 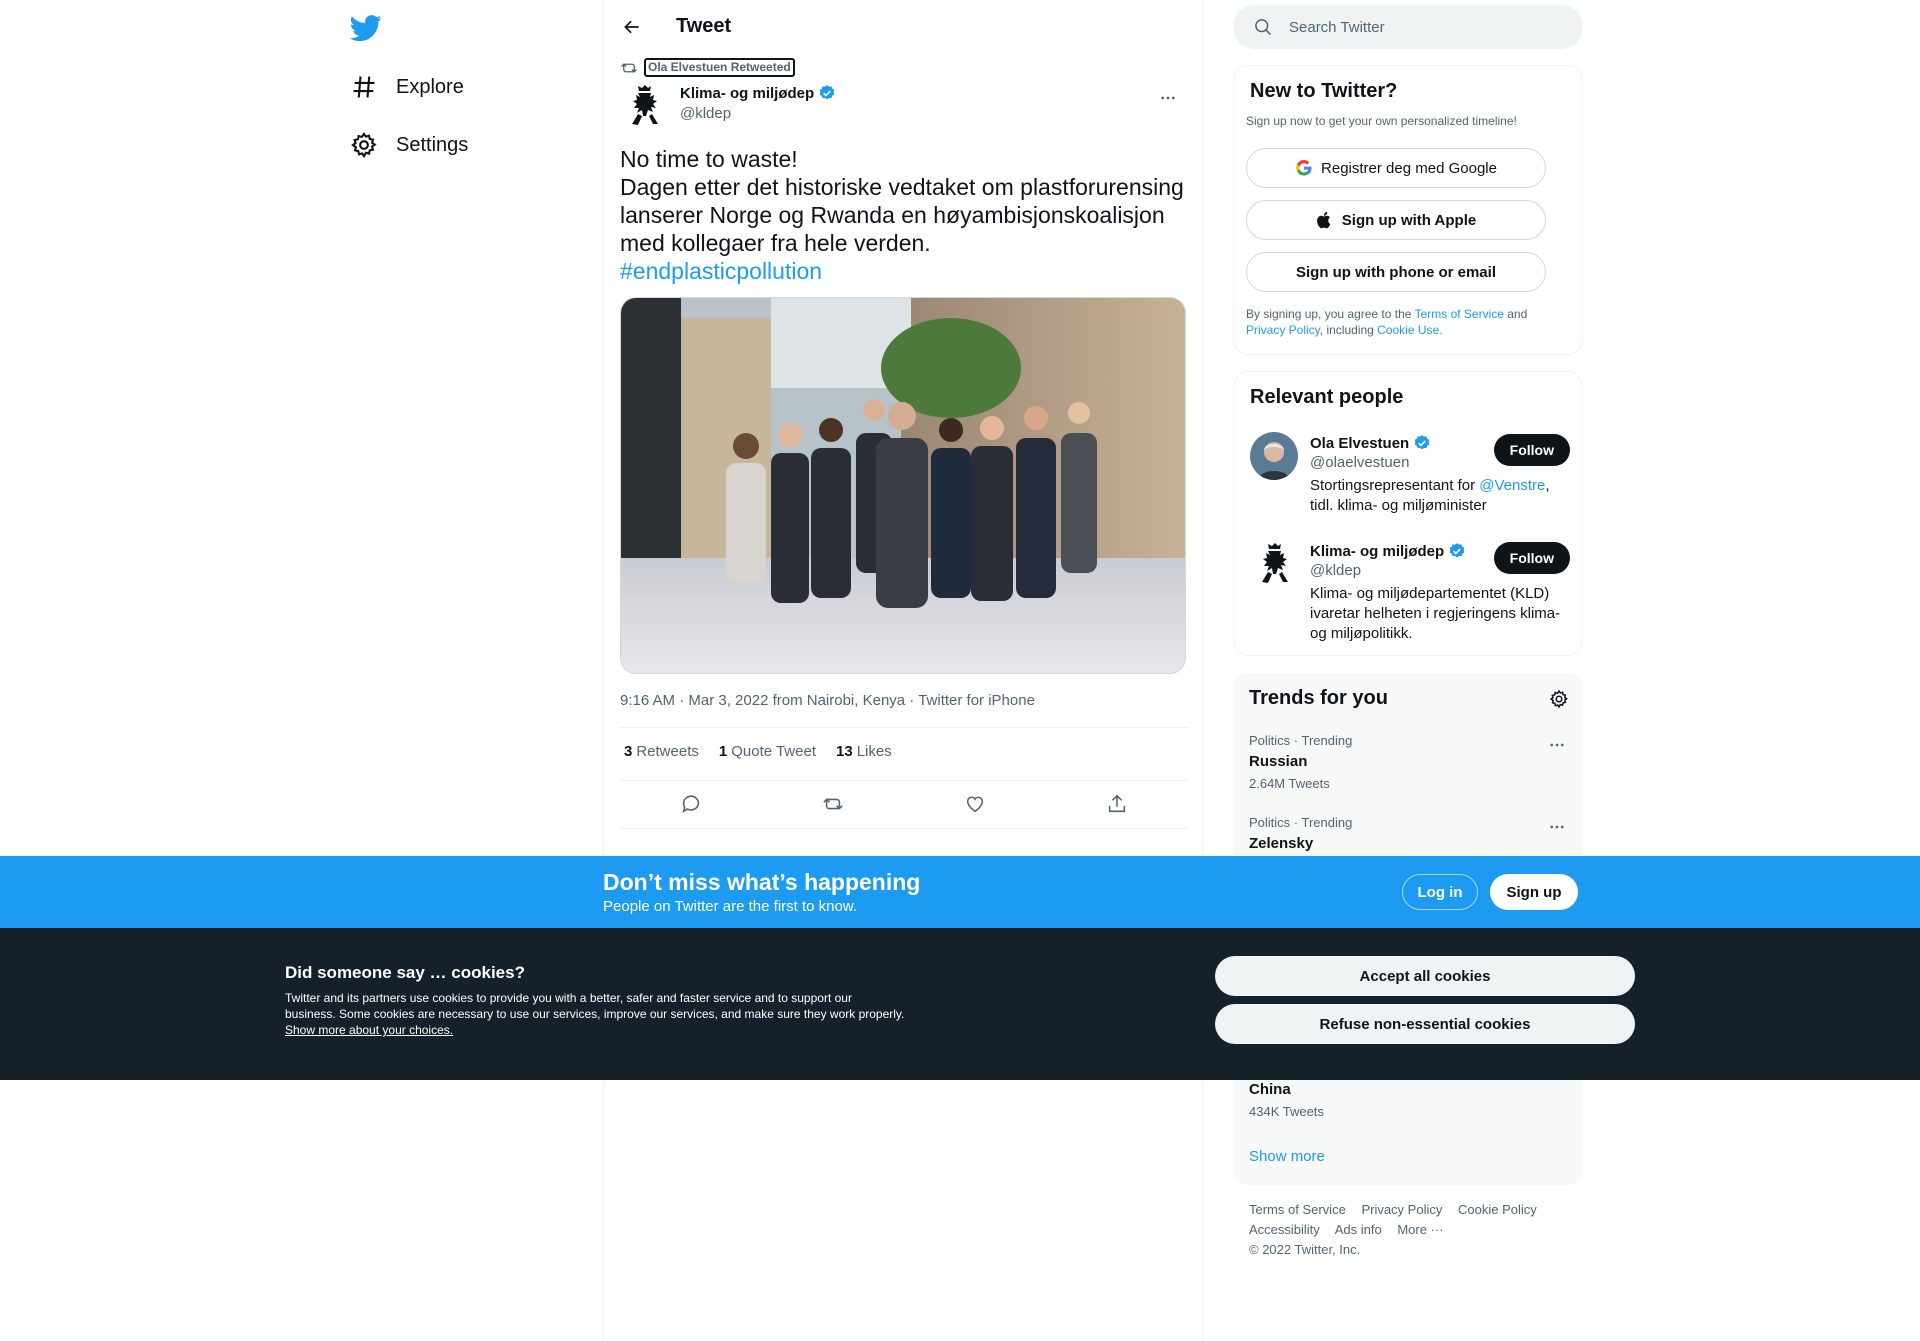 What do you see at coordinates (1117, 804) in the screenshot?
I see `share-icon` at bounding box center [1117, 804].